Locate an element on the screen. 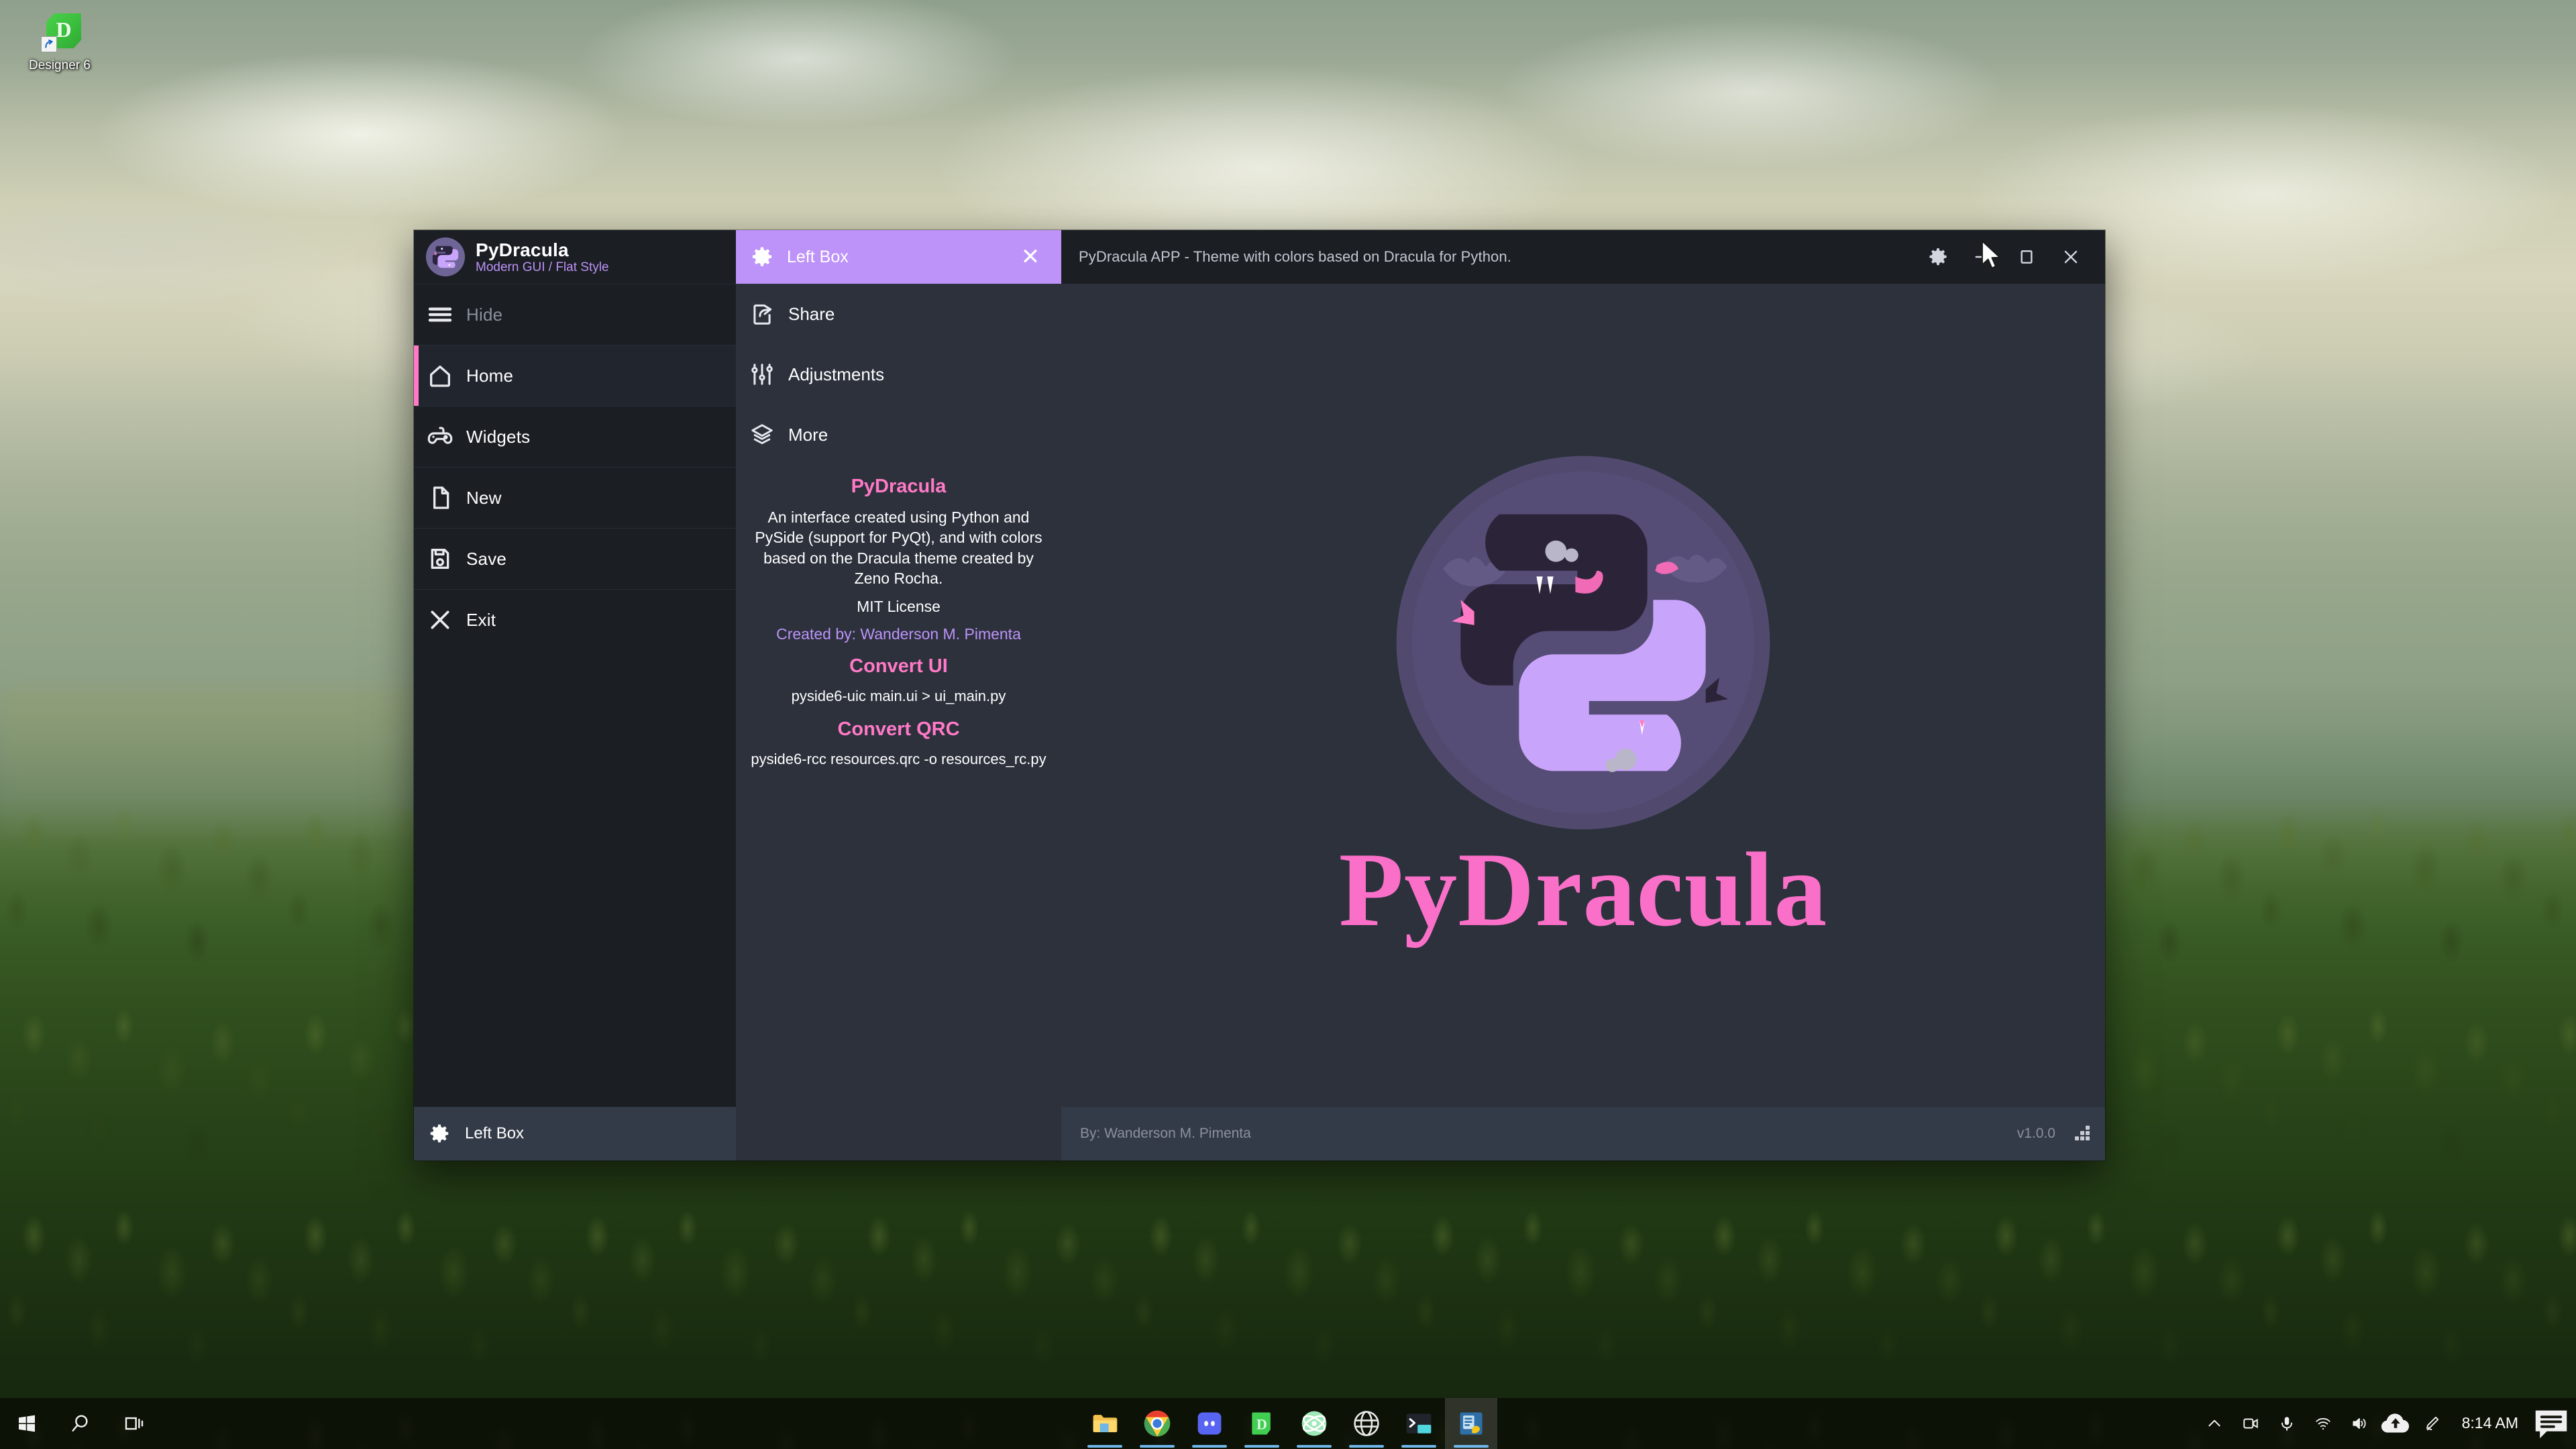 The image size is (2576, 1449). taskbar-app-designer: D is located at coordinates (1262, 1423).